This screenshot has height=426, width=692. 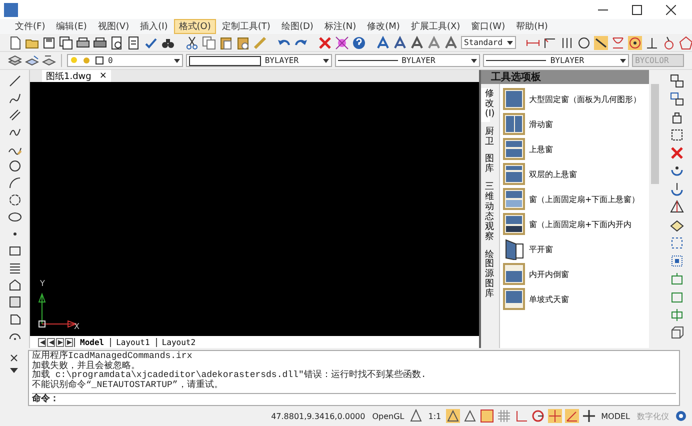 I want to click on ortho-icon, so click(x=521, y=416).